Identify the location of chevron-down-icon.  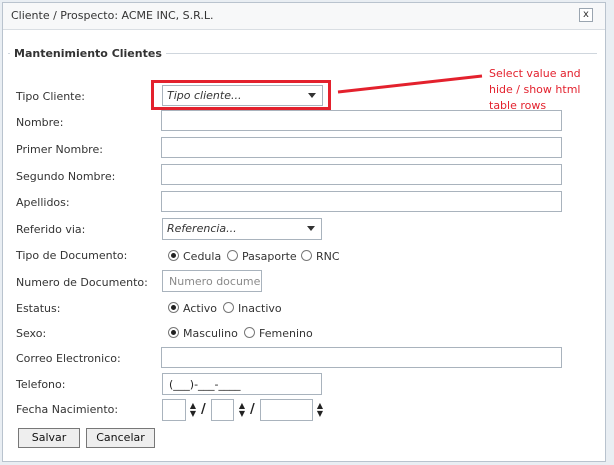
(311, 228).